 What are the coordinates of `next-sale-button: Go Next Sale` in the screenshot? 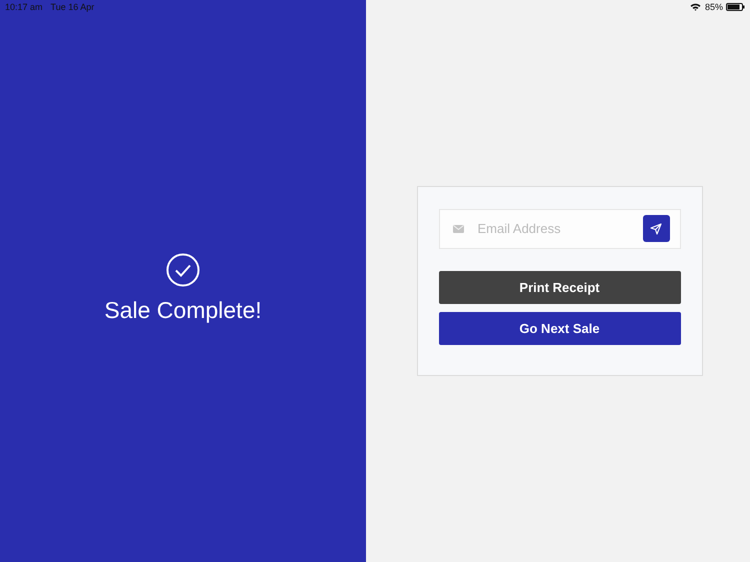 It's located at (559, 328).